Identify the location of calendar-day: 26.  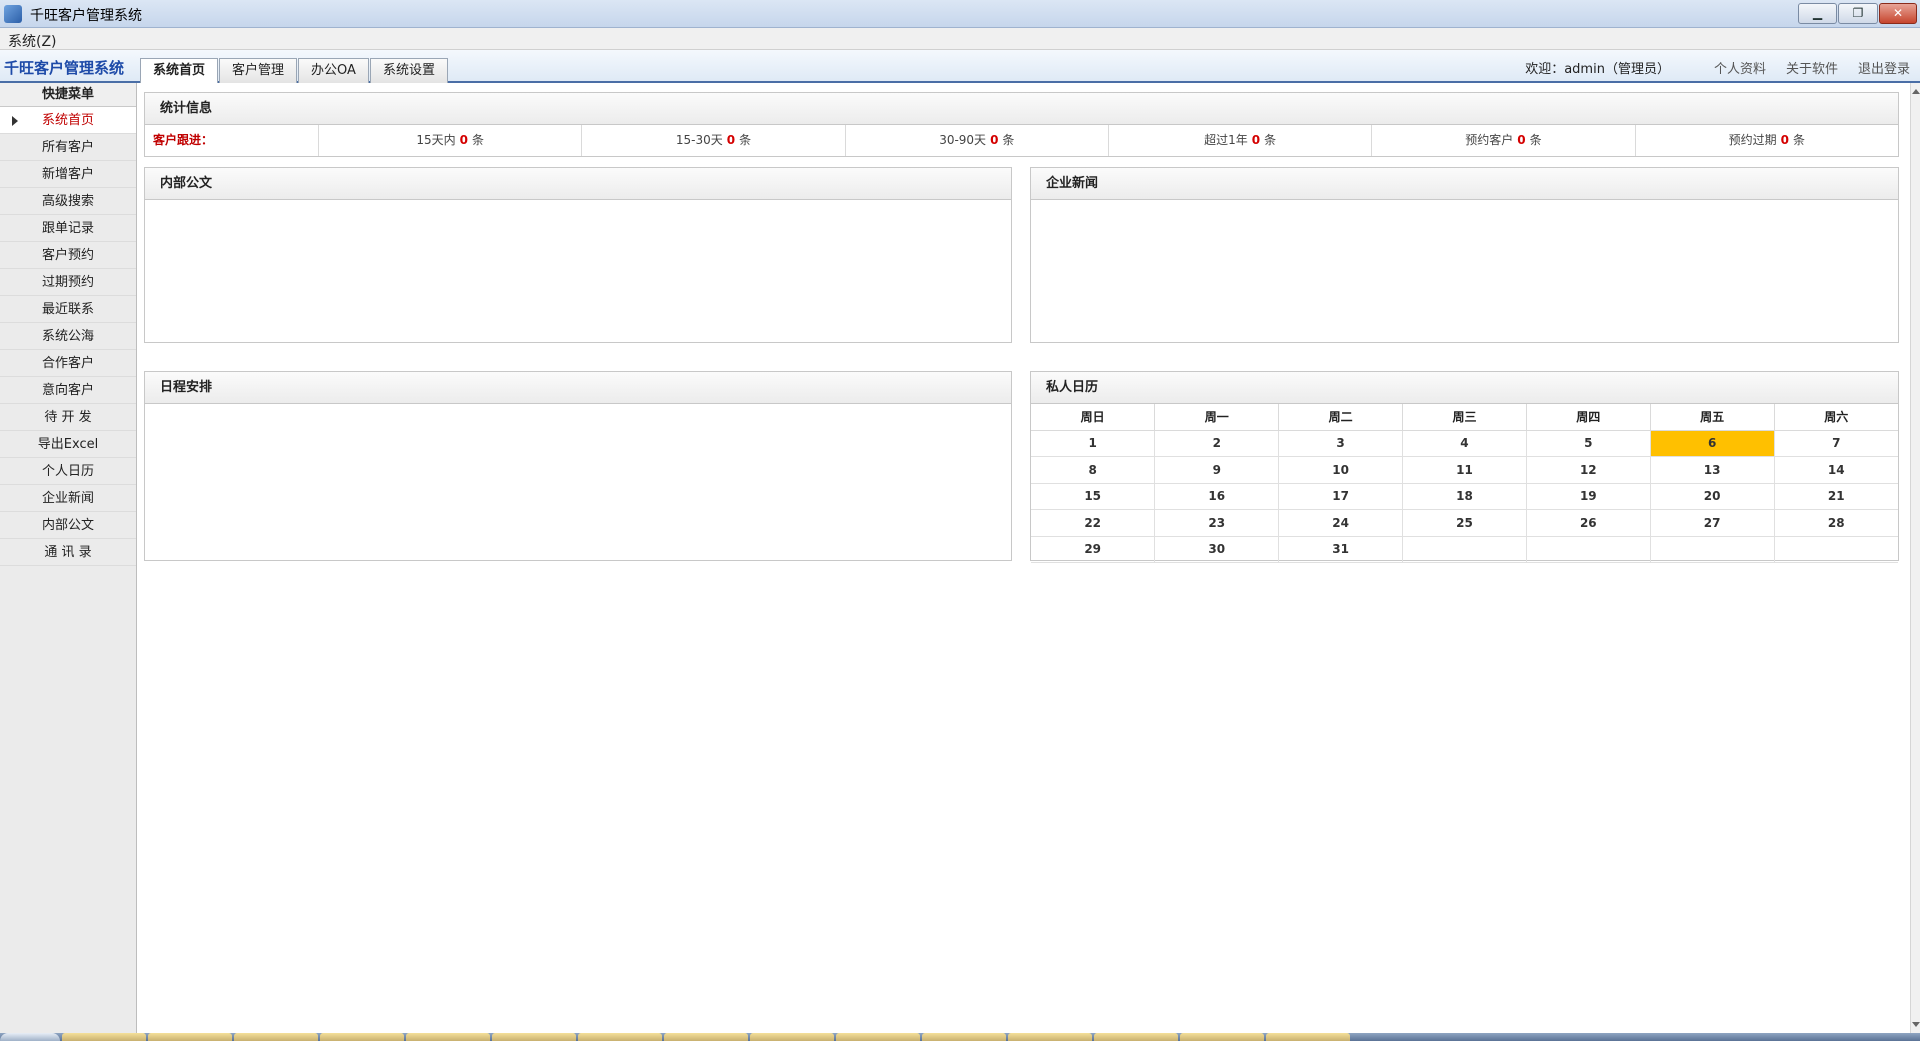
(1588, 523).